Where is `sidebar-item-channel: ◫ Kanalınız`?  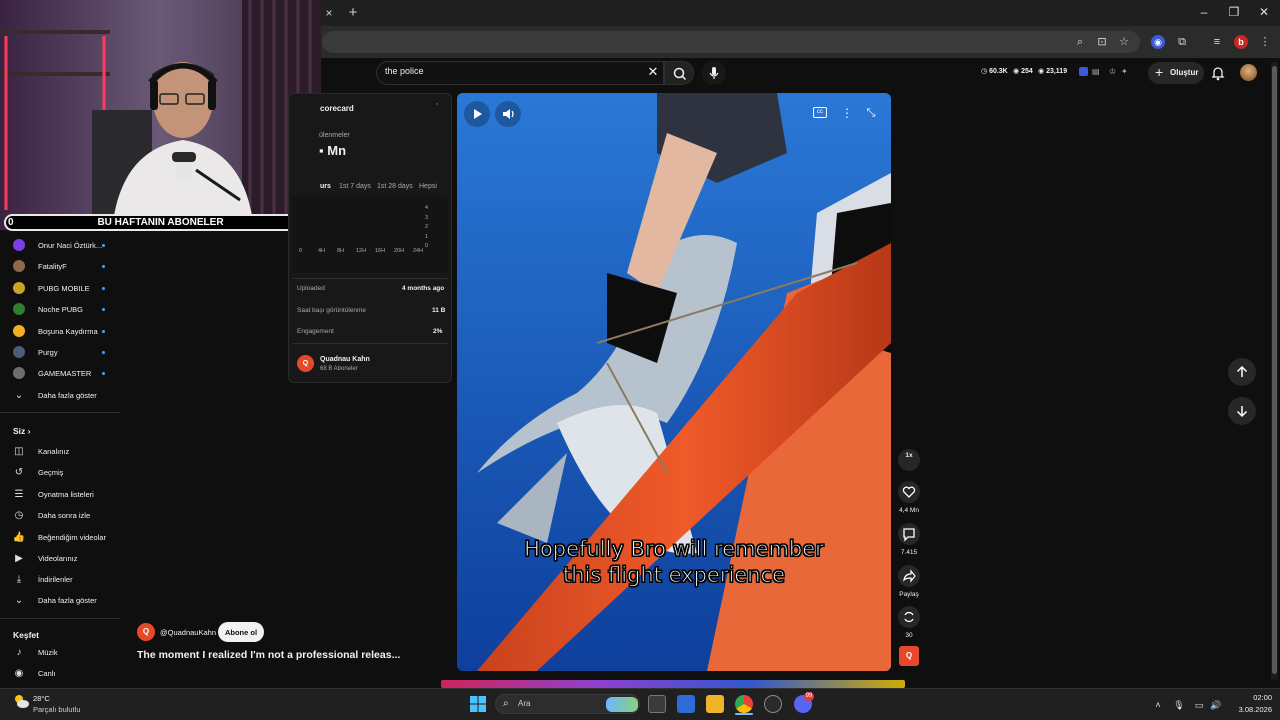
sidebar-item-channel: ◫ Kanalınız is located at coordinates (65, 452).